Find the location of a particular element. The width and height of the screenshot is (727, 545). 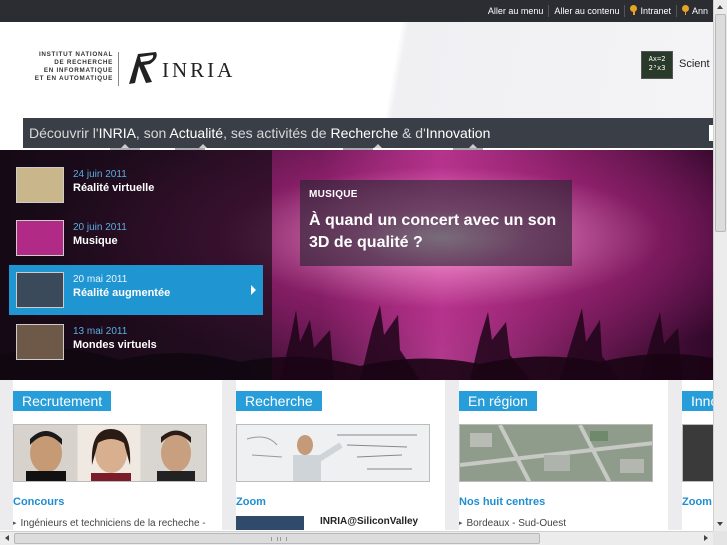

institute-line: INSTITUT NATIONAL is located at coordinates (75, 54).